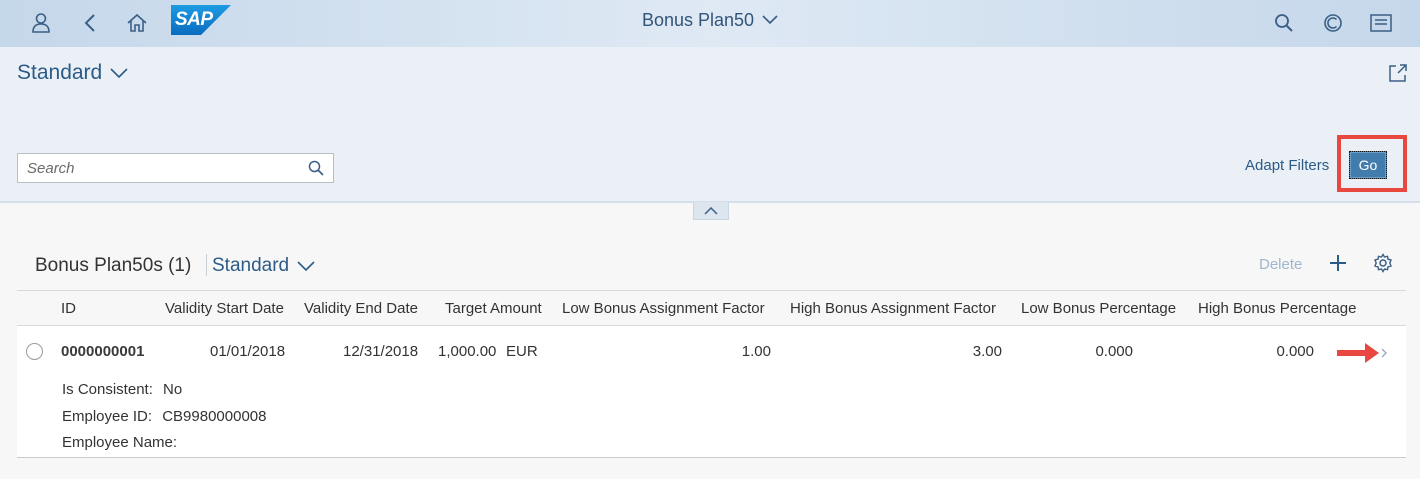 This screenshot has height=479, width=1420. Describe the element at coordinates (1384, 264) in the screenshot. I see `settings-icon` at that location.